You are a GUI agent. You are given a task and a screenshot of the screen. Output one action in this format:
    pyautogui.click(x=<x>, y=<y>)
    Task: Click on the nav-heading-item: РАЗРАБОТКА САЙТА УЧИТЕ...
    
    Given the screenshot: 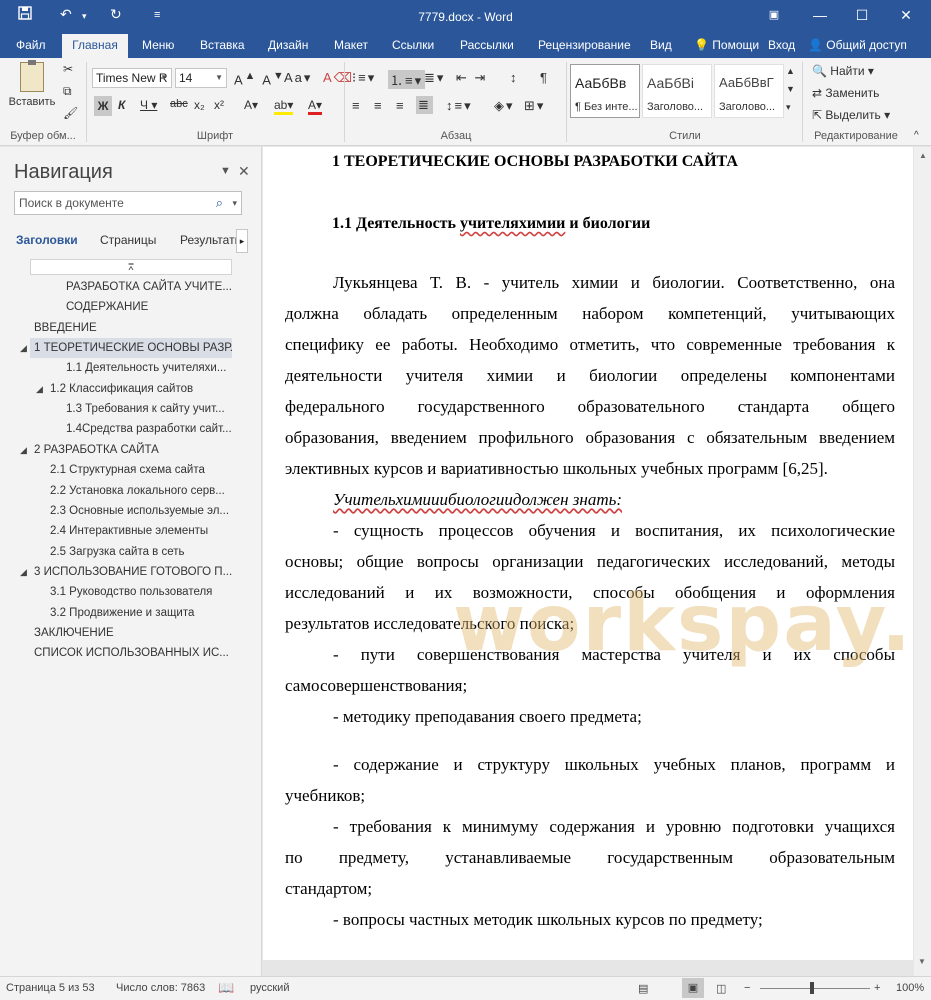 What is the action you would take?
    pyautogui.click(x=149, y=287)
    